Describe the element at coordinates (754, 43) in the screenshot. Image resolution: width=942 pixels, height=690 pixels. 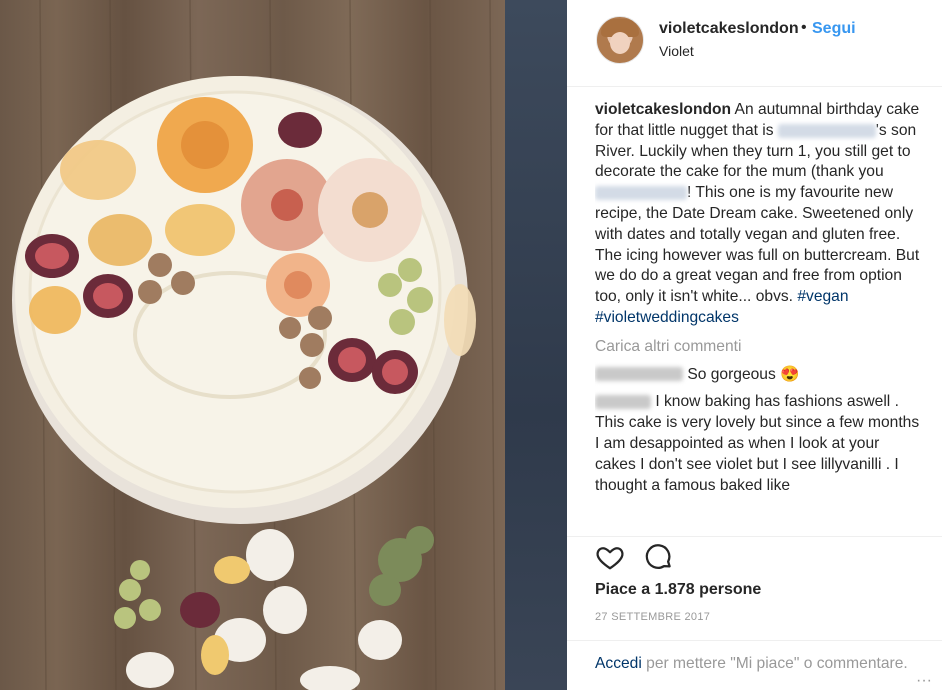
I see `post-header: violetcakeslondon • Segui Violet` at that location.